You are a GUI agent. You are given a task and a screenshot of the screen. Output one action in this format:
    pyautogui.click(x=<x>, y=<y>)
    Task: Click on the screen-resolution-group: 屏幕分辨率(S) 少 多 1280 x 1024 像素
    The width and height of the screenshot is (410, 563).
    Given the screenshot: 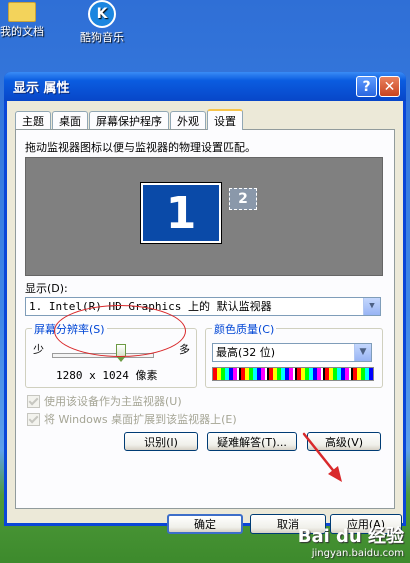 What is the action you would take?
    pyautogui.click(x=111, y=354)
    